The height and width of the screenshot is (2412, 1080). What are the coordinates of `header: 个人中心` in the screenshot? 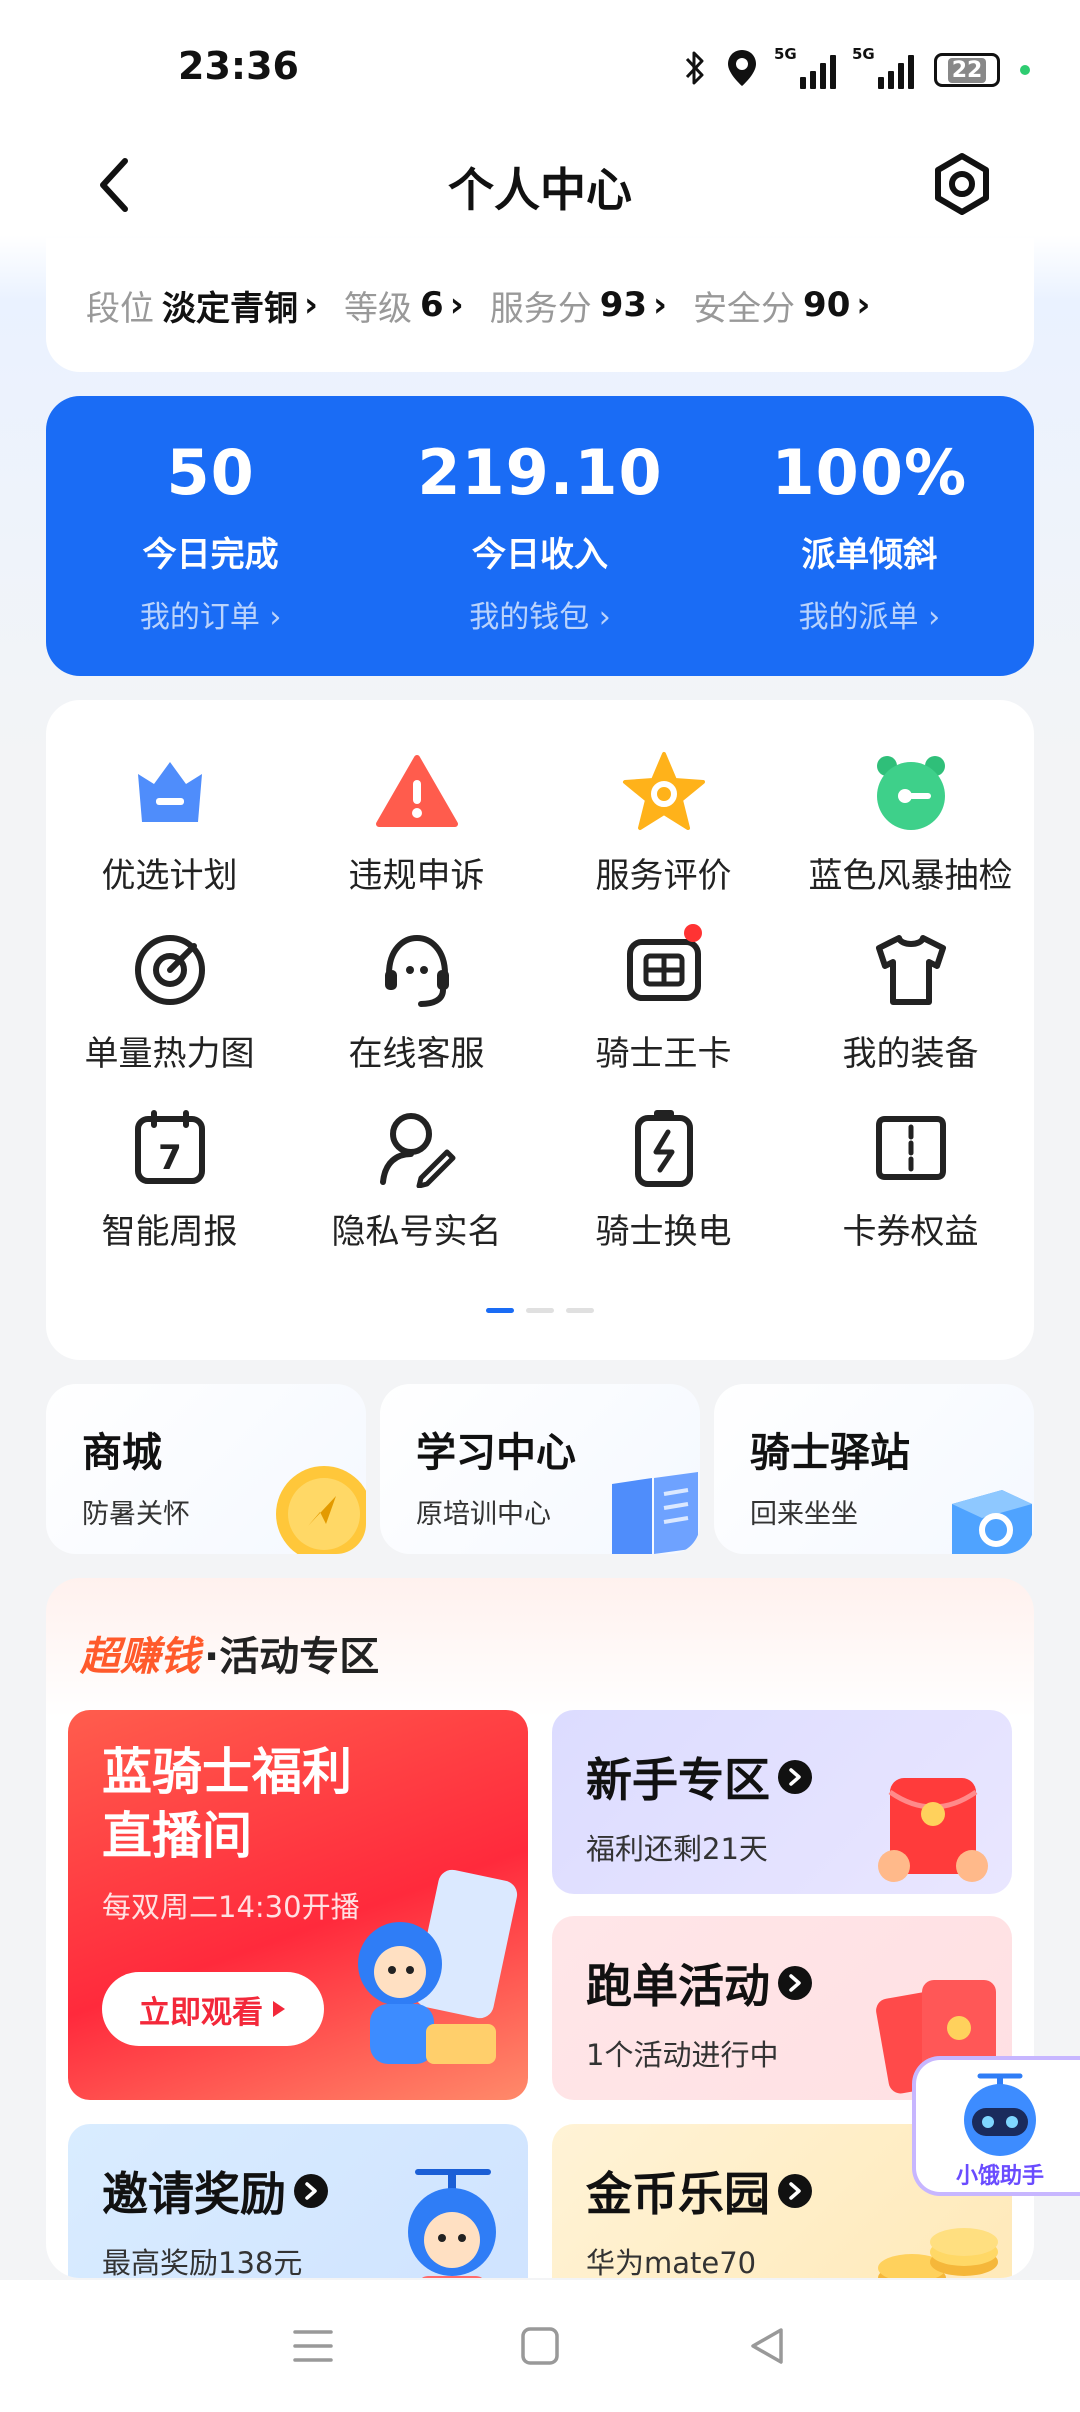 It's located at (540, 185).